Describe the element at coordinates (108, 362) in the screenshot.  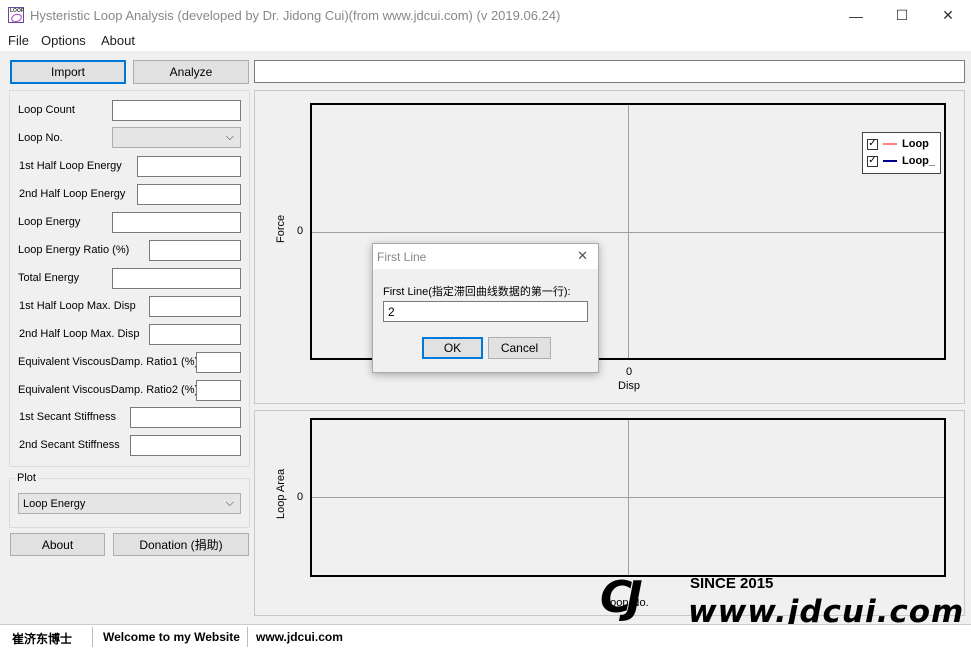
I see `result-label: Equivalent ViscousDamp. Ratio1 (%)` at that location.